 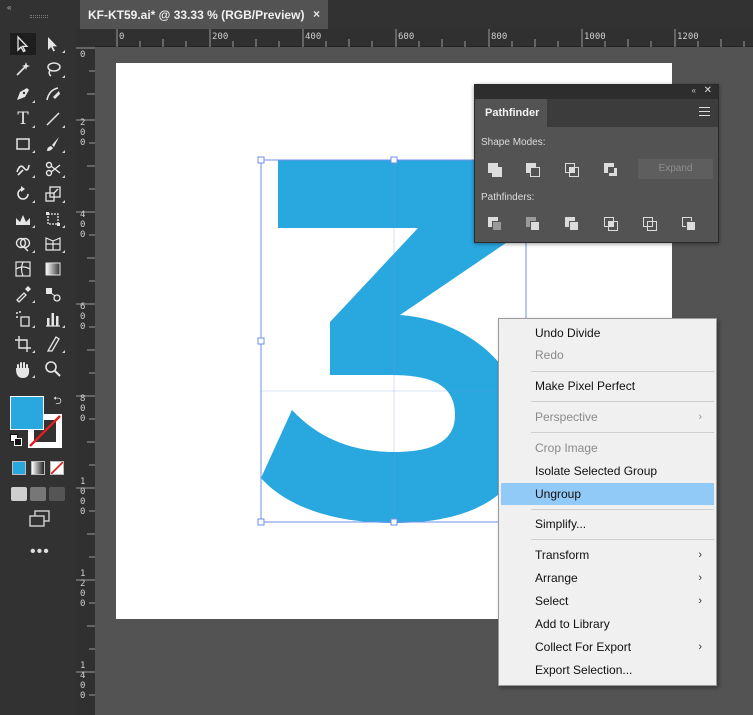 I want to click on menu-item-label: Arrange, so click(x=556, y=578).